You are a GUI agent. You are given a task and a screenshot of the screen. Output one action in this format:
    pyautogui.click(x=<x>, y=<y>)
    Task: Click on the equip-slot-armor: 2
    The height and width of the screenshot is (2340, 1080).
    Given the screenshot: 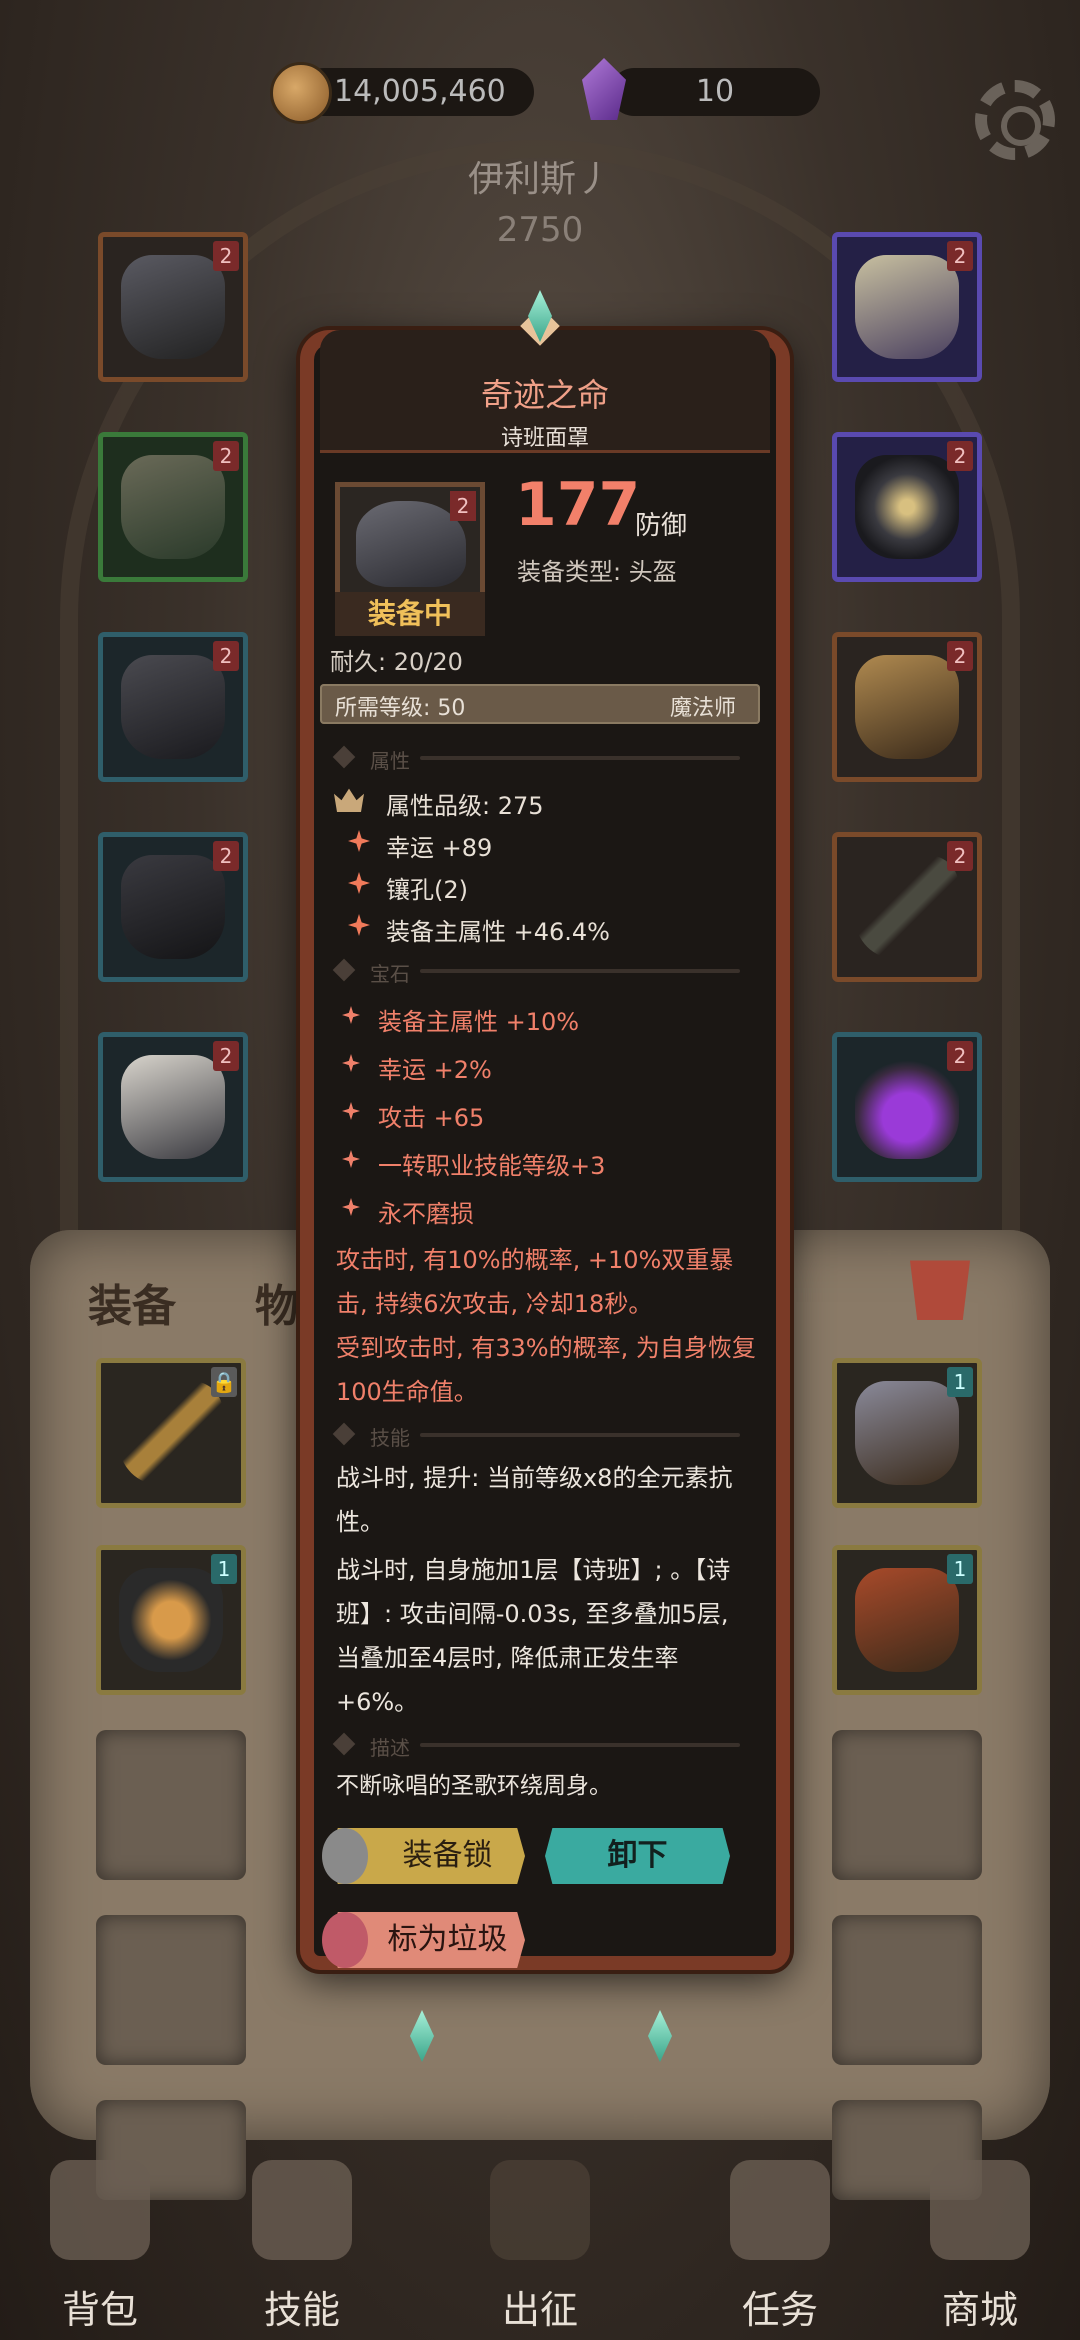 What is the action you would take?
    pyautogui.click(x=173, y=507)
    